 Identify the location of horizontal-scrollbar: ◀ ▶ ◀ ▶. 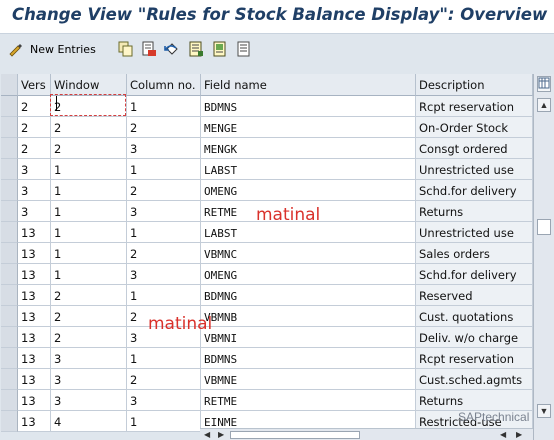
(366, 434).